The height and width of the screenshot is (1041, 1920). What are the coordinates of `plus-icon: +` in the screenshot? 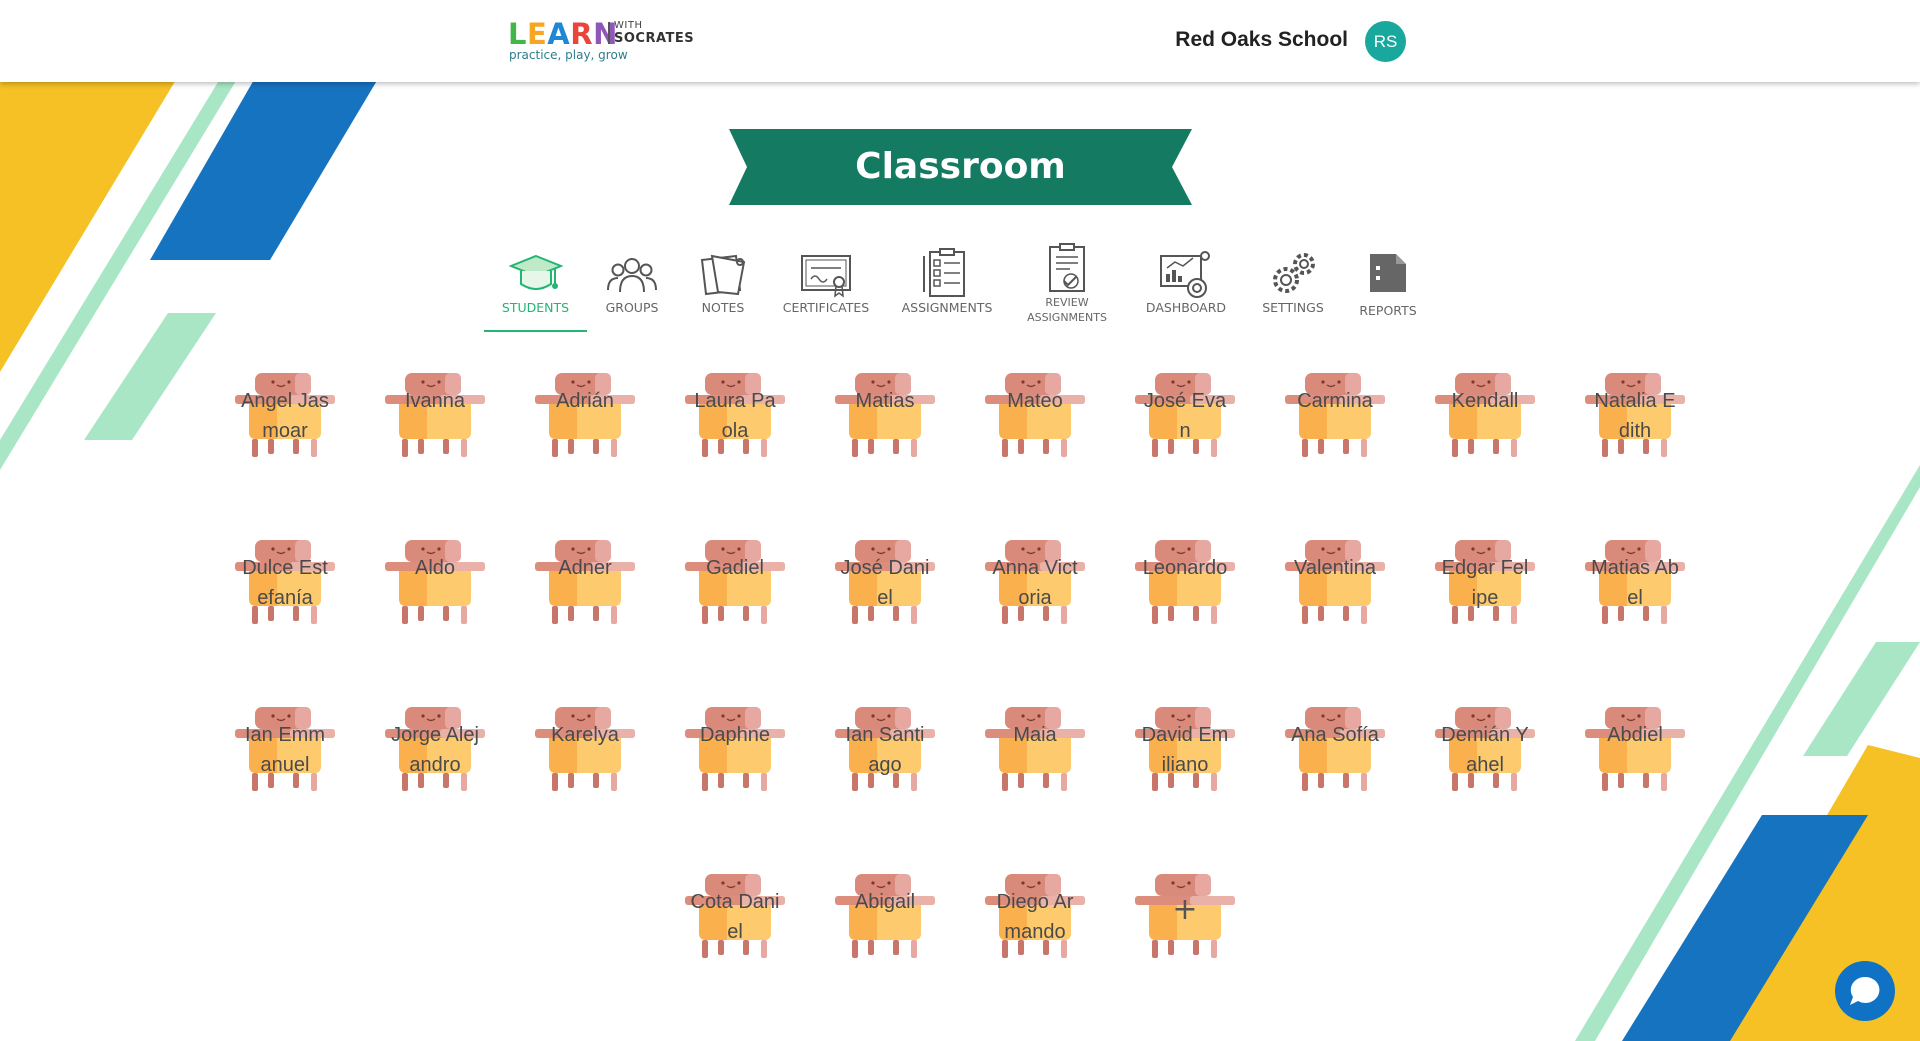 It's located at (1185, 909).